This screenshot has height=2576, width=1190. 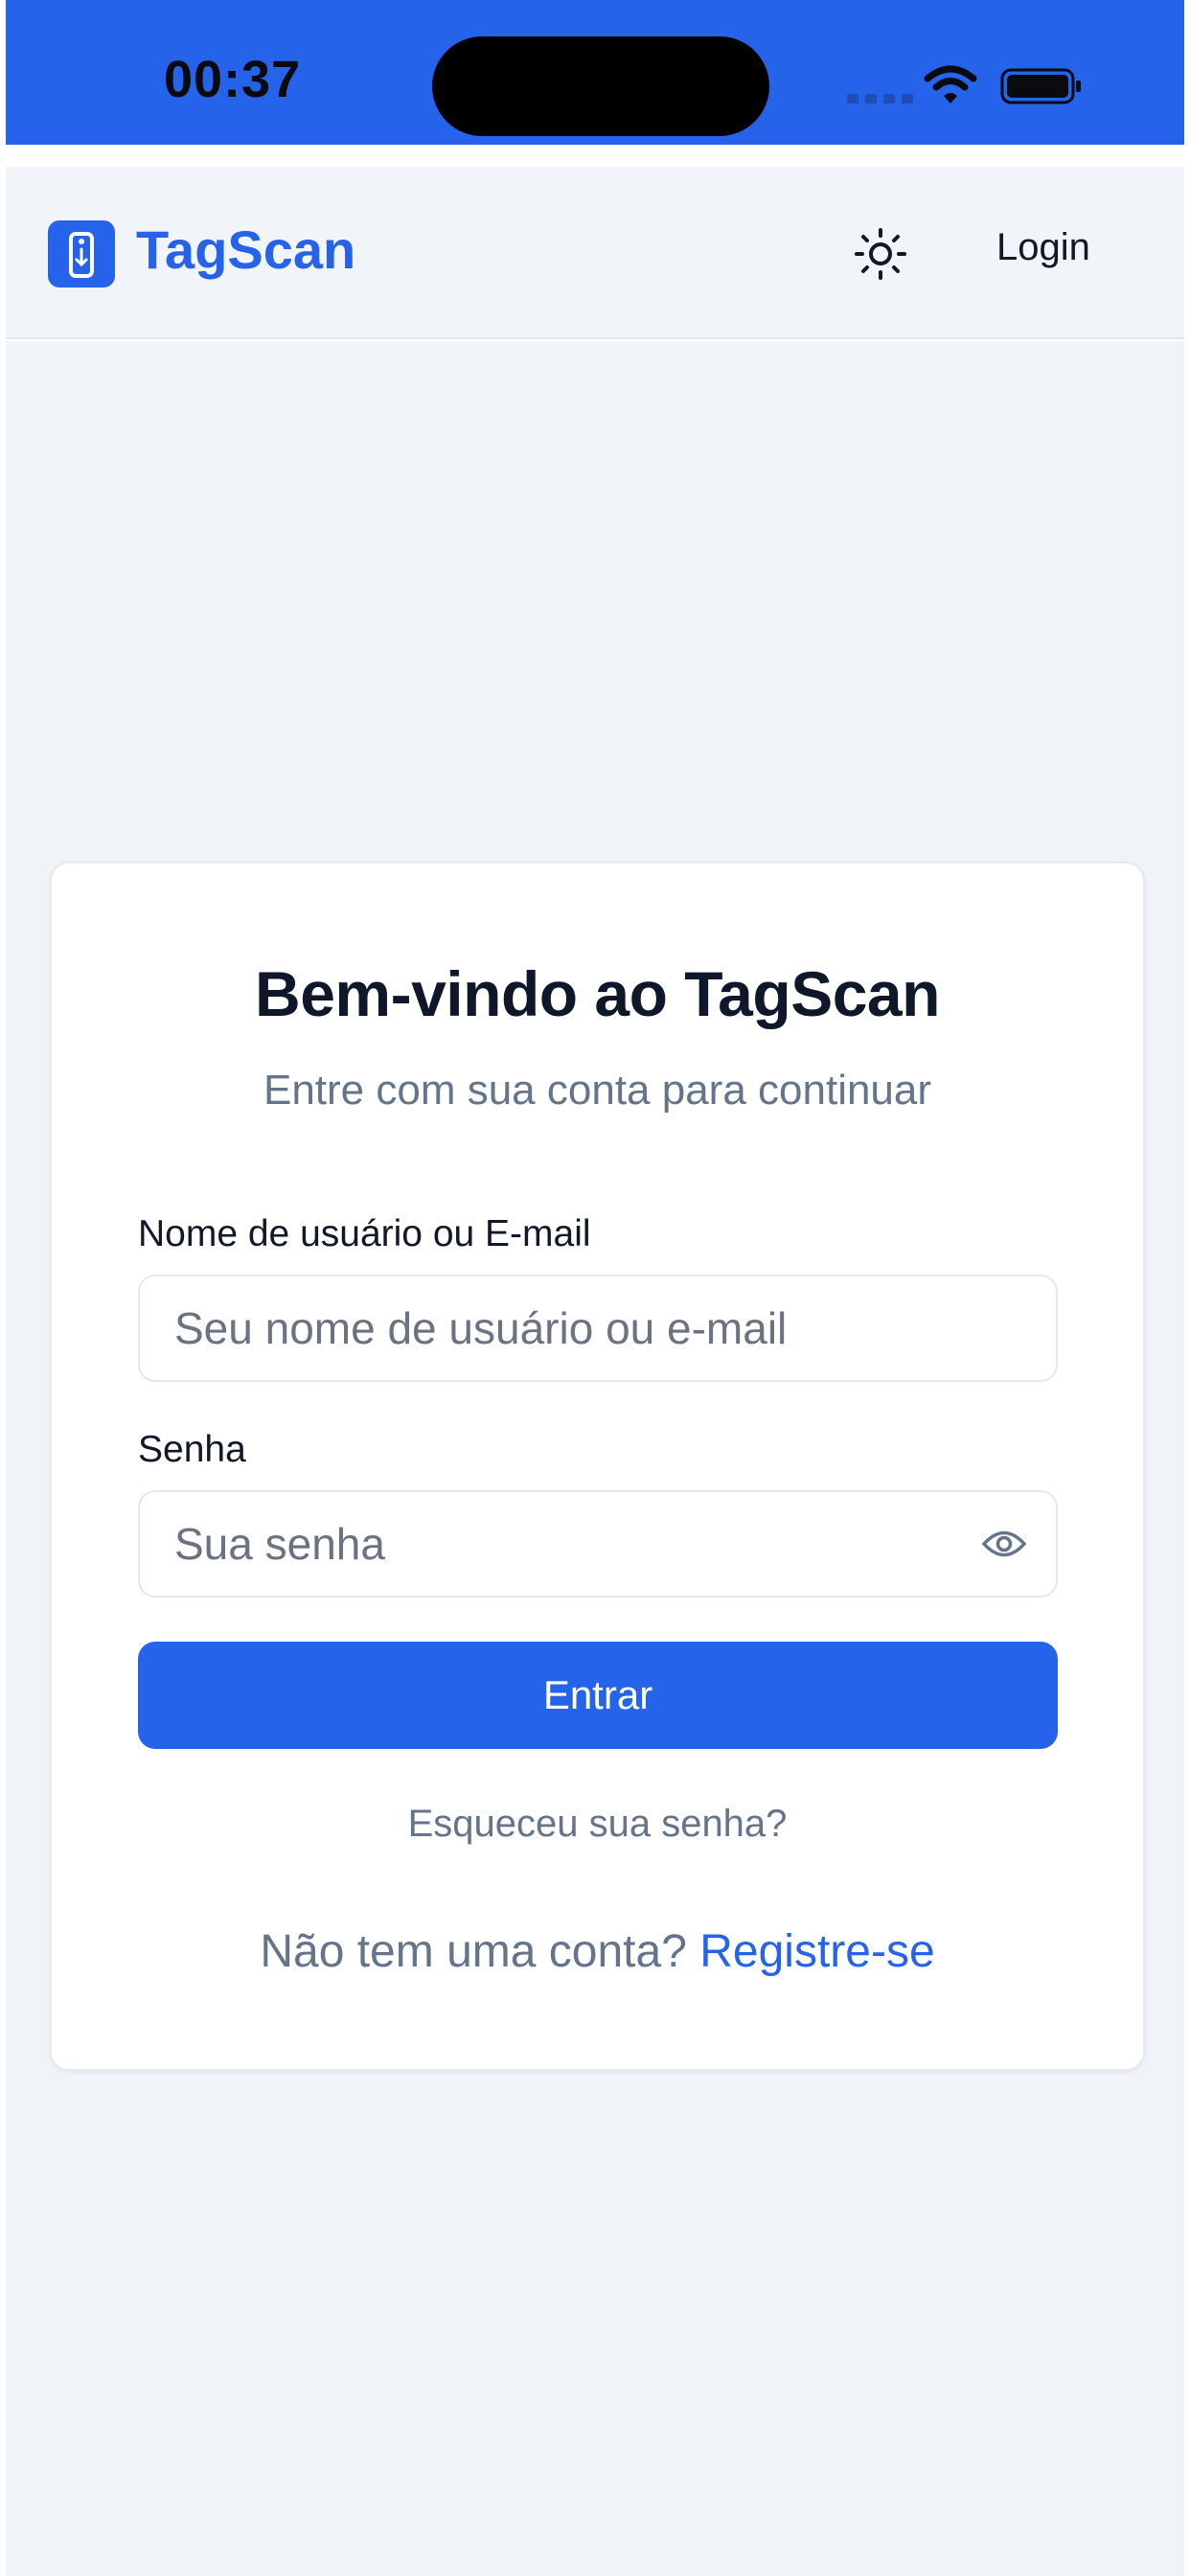 What do you see at coordinates (365, 1233) in the screenshot?
I see `username-label: Nome de usuário ou E-mail` at bounding box center [365, 1233].